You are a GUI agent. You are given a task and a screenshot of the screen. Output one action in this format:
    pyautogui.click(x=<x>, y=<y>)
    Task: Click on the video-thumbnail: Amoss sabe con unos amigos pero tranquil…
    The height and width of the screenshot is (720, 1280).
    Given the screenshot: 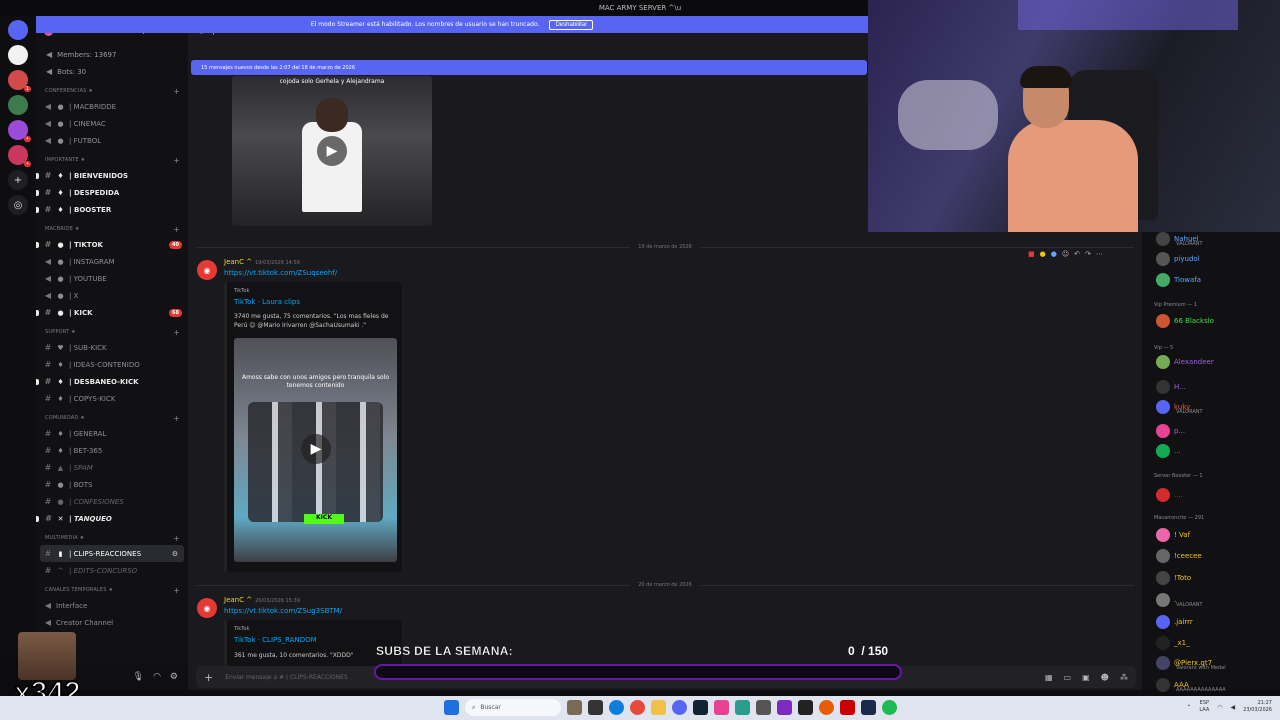 What is the action you would take?
    pyautogui.click(x=315, y=450)
    